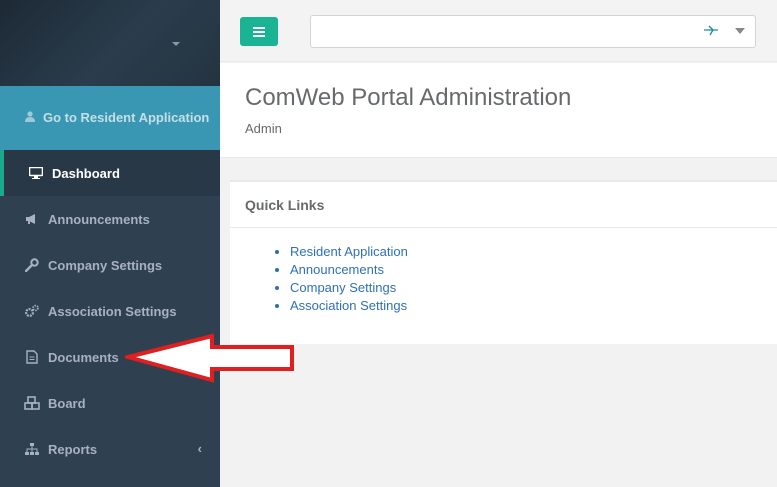  I want to click on user-icon, so click(31, 118).